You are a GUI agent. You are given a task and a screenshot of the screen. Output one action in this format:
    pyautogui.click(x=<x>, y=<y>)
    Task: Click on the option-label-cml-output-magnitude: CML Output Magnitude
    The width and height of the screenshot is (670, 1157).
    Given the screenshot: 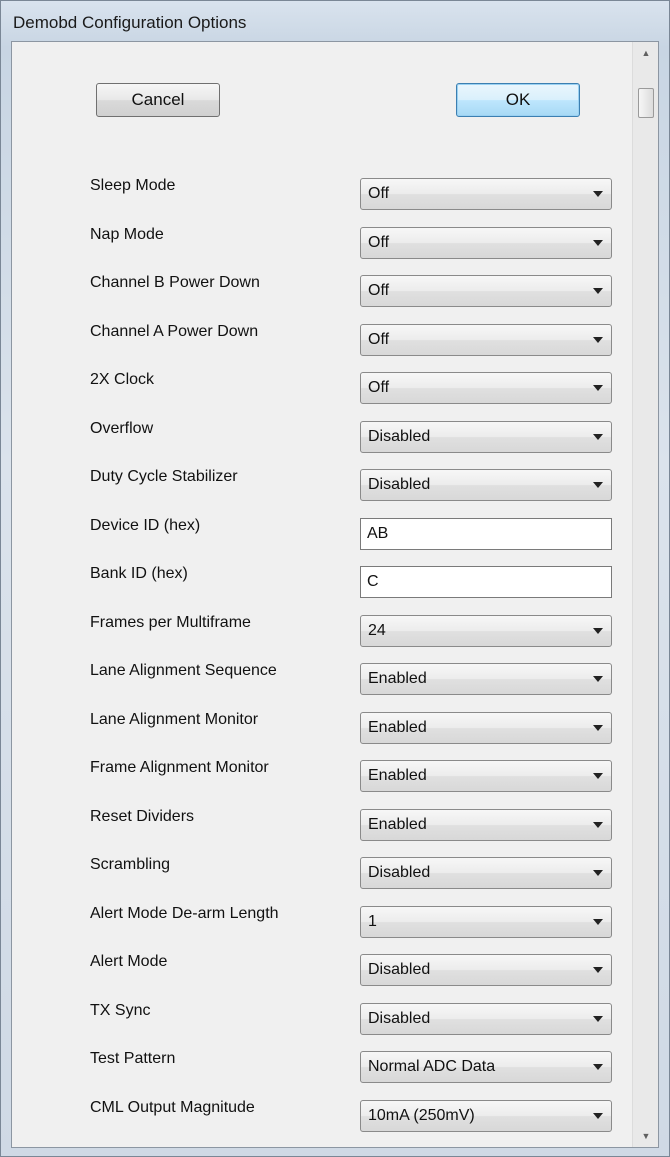 What is the action you would take?
    pyautogui.click(x=172, y=1107)
    